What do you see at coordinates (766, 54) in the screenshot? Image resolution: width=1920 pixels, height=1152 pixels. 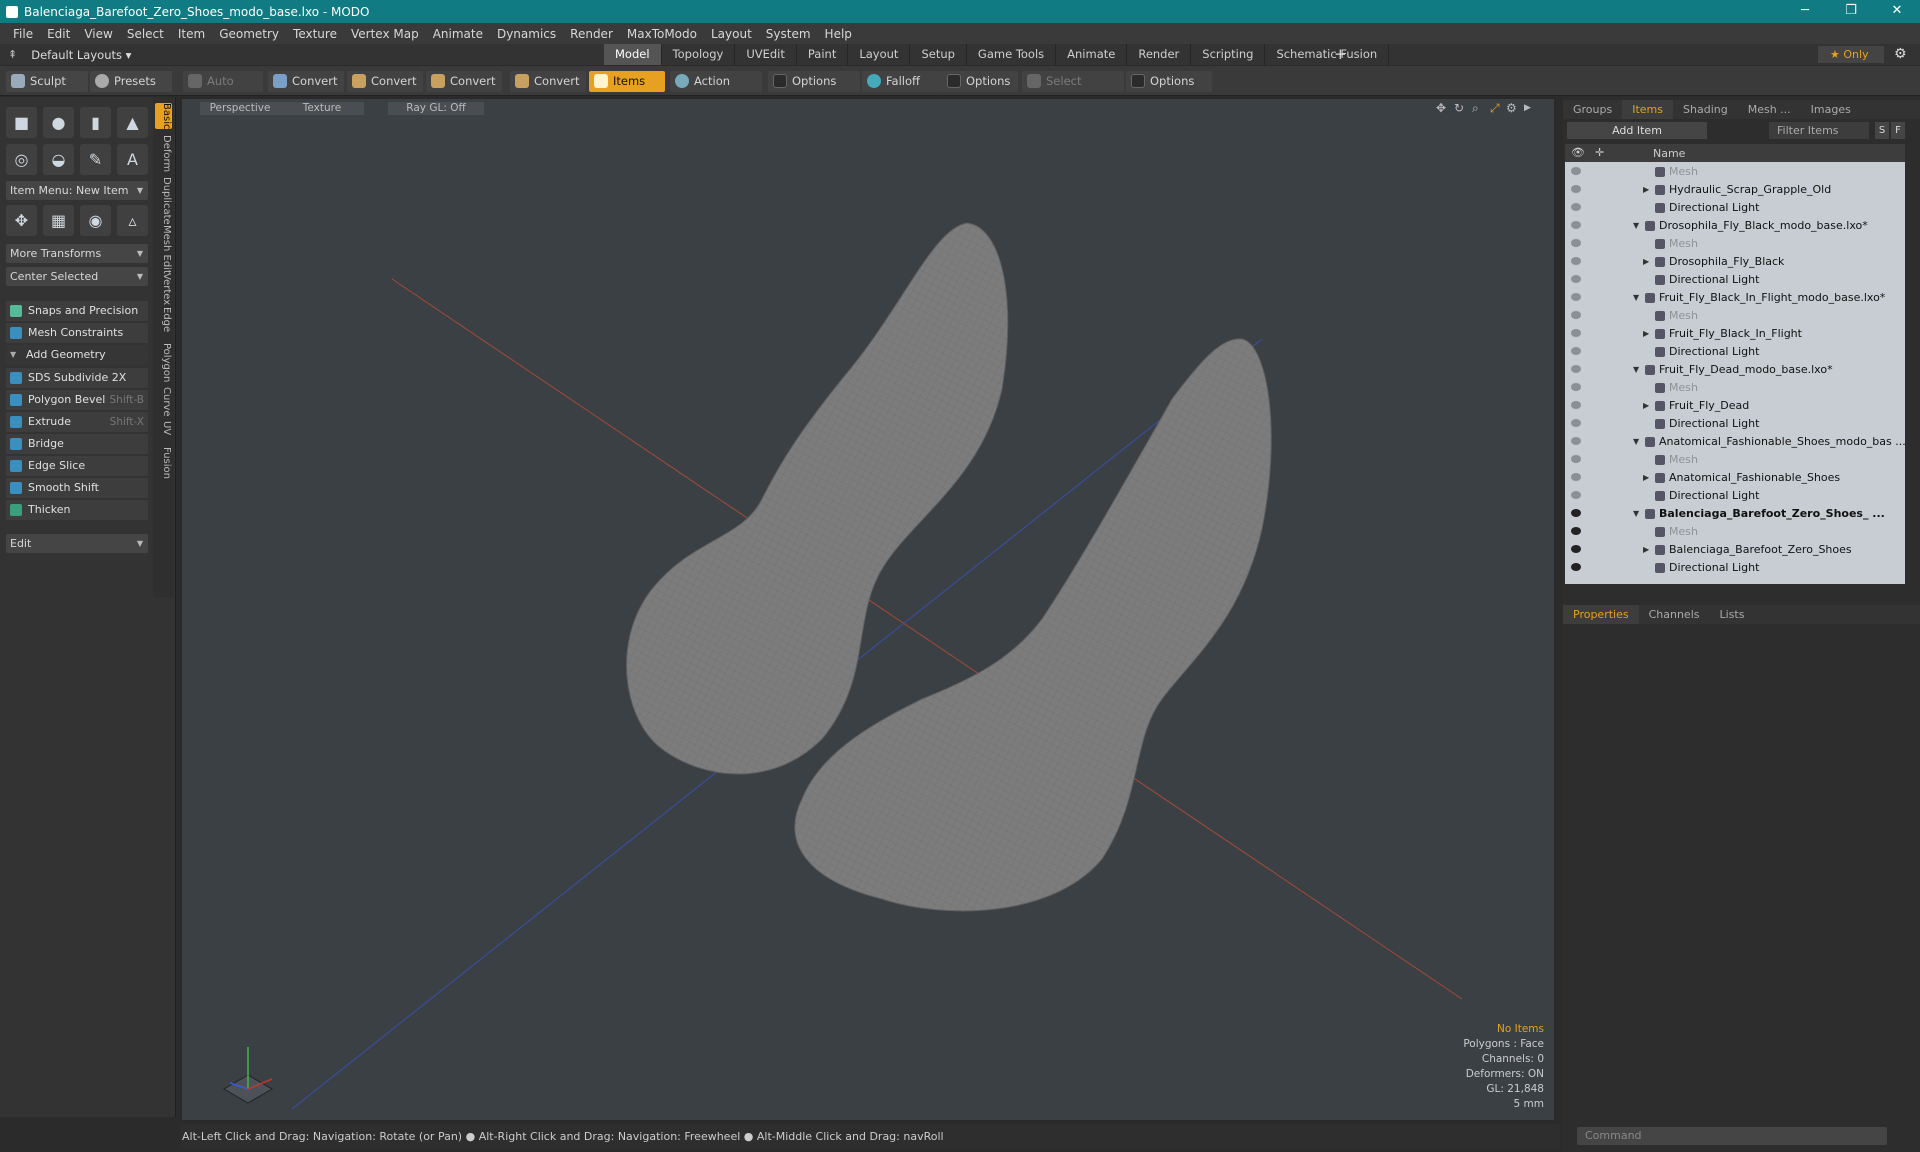 I see `tab-uvedit: UVEdit` at bounding box center [766, 54].